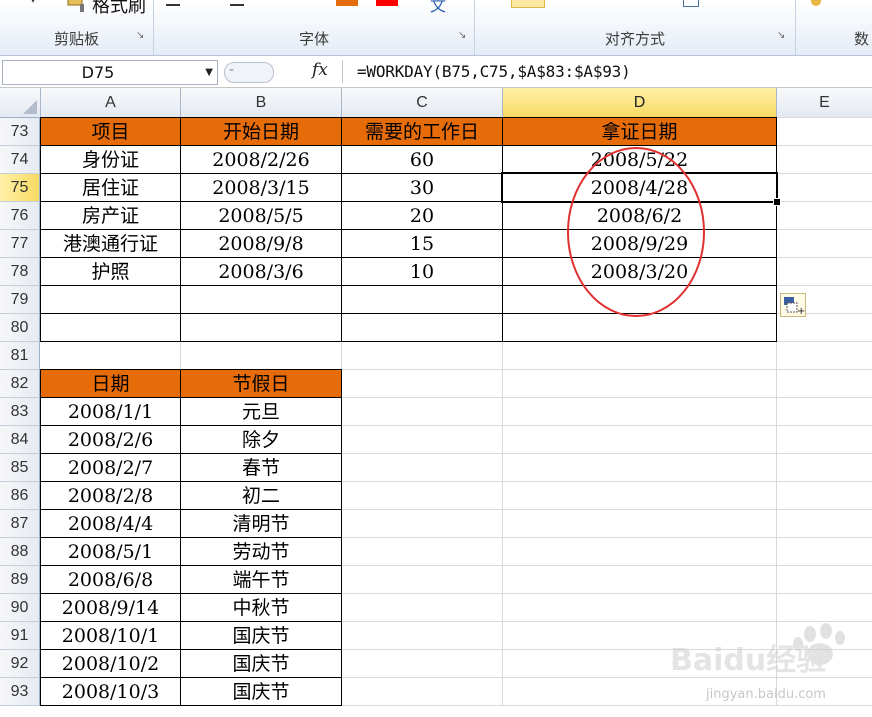 This screenshot has height=717, width=872. Describe the element at coordinates (20, 552) in the screenshot. I see `row-header-88: 88` at that location.